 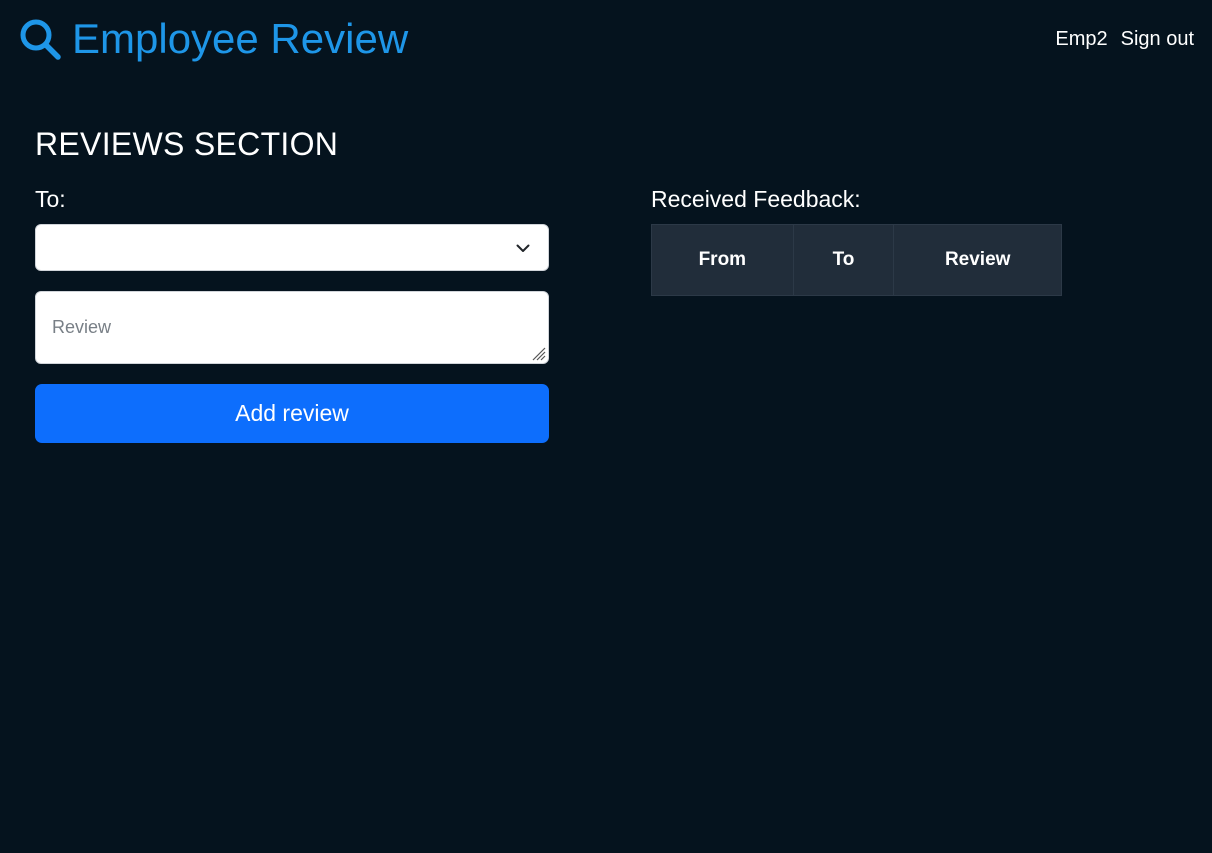 What do you see at coordinates (1081, 39) in the screenshot?
I see `user-name-link: Emp2` at bounding box center [1081, 39].